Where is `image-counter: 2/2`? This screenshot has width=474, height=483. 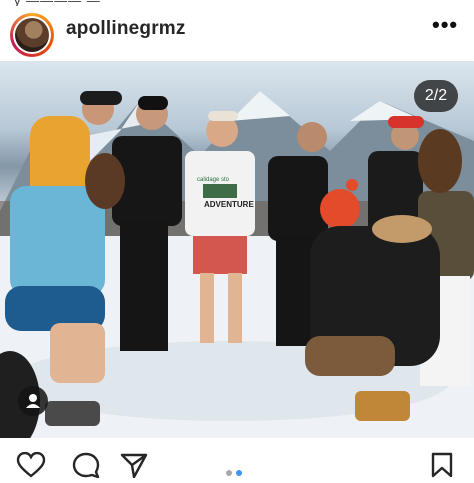
image-counter: 2/2 is located at coordinates (436, 96).